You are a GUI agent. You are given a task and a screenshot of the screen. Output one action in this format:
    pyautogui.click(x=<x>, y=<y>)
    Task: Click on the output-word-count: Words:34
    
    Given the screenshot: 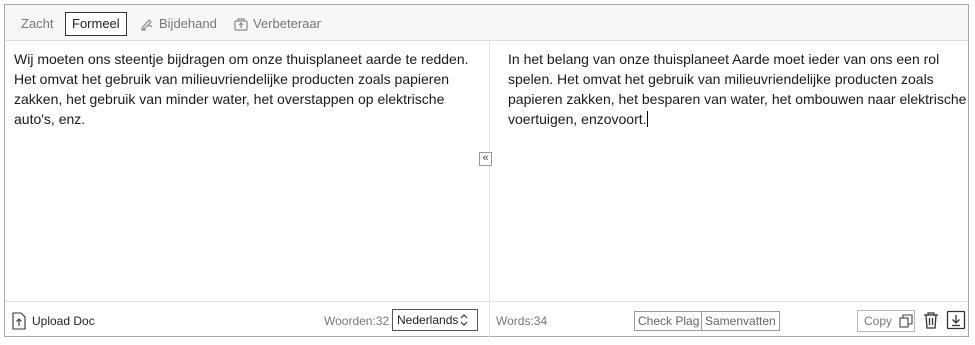 What is the action you would take?
    pyautogui.click(x=522, y=321)
    